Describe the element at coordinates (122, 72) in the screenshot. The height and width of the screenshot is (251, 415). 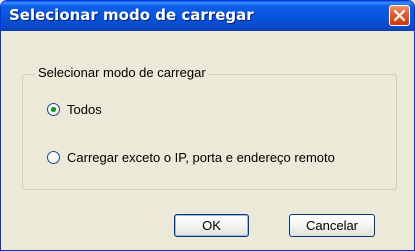
I see `groupbox-legend: Selecionar modo de carregar` at that location.